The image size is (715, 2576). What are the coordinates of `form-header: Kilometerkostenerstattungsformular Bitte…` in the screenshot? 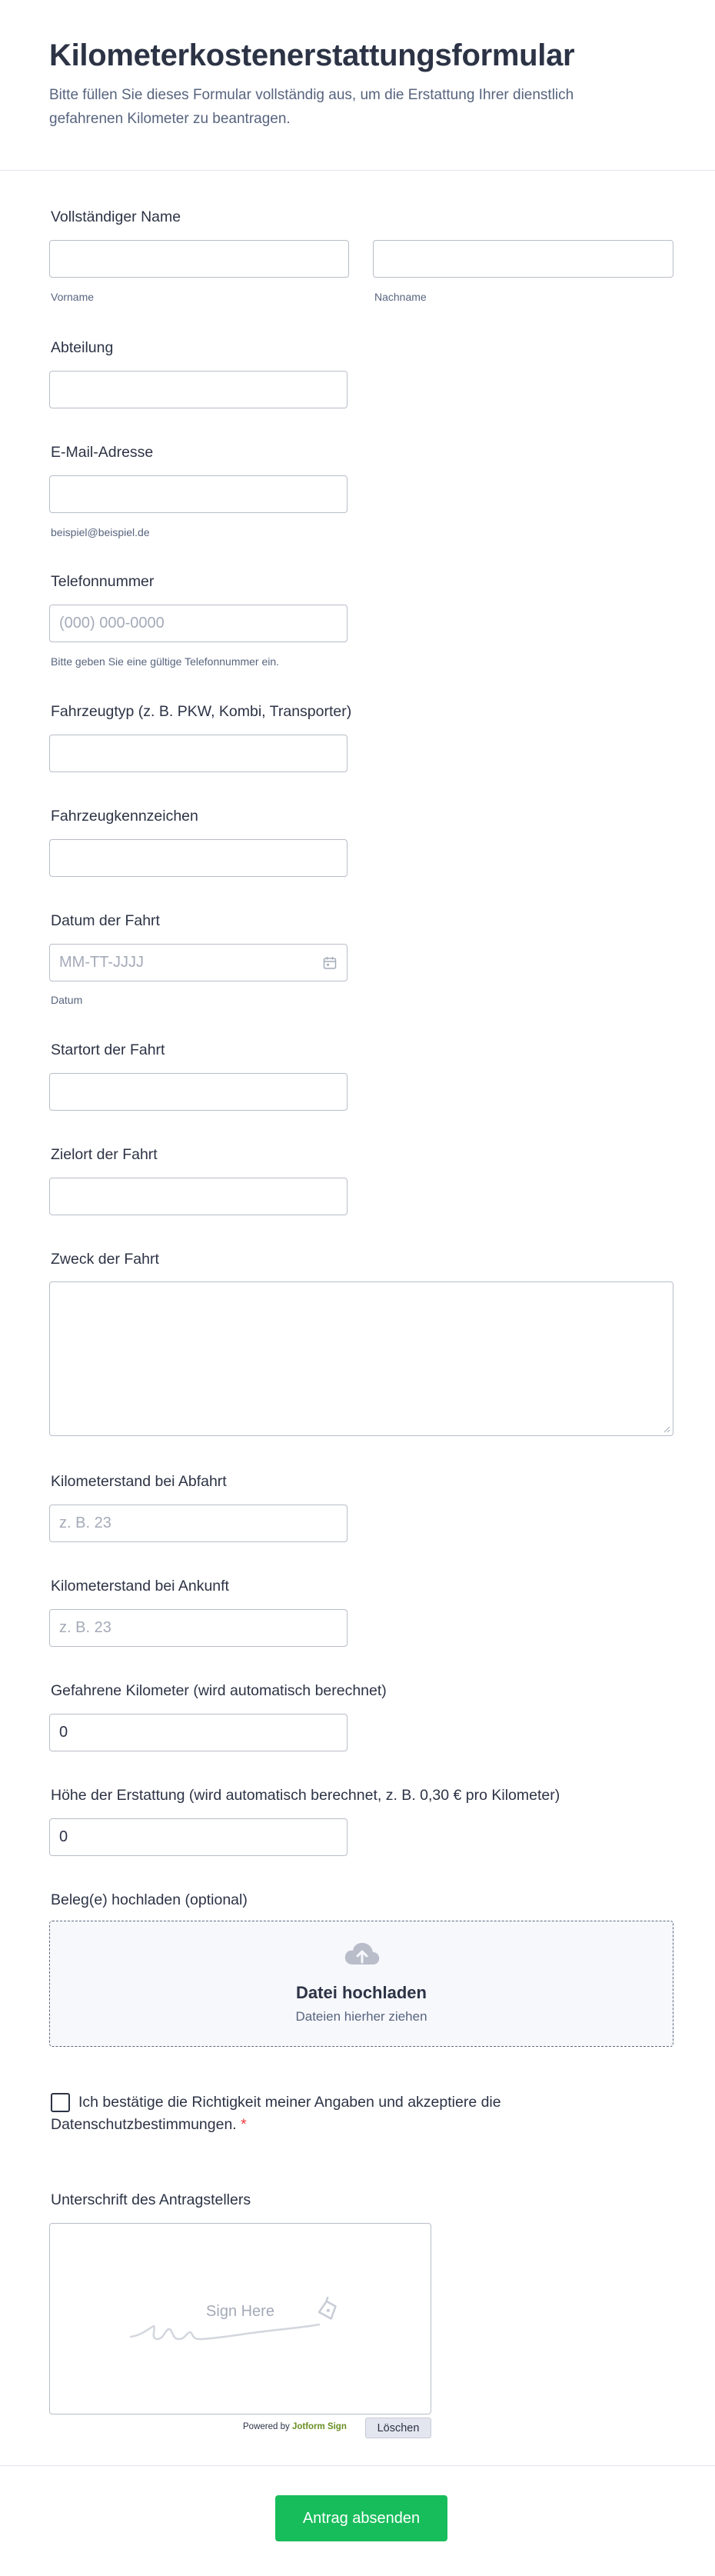 It's located at (357, 85).